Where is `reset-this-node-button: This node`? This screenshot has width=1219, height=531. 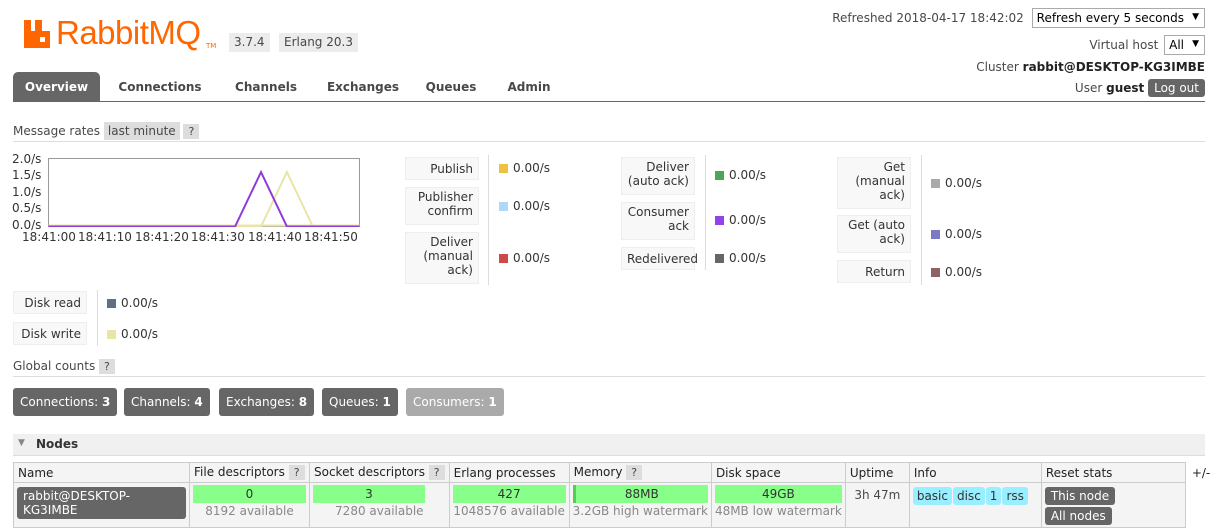 reset-this-node-button: This node is located at coordinates (1080, 496).